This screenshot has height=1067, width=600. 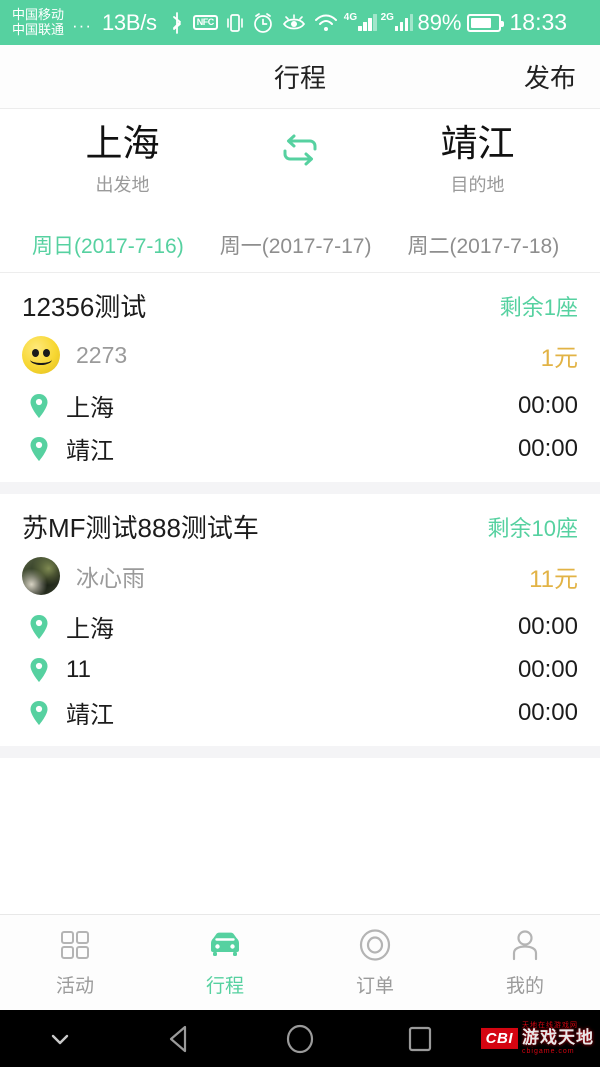 I want to click on hide-keyboard-chevron-icon, so click(x=60, y=1039).